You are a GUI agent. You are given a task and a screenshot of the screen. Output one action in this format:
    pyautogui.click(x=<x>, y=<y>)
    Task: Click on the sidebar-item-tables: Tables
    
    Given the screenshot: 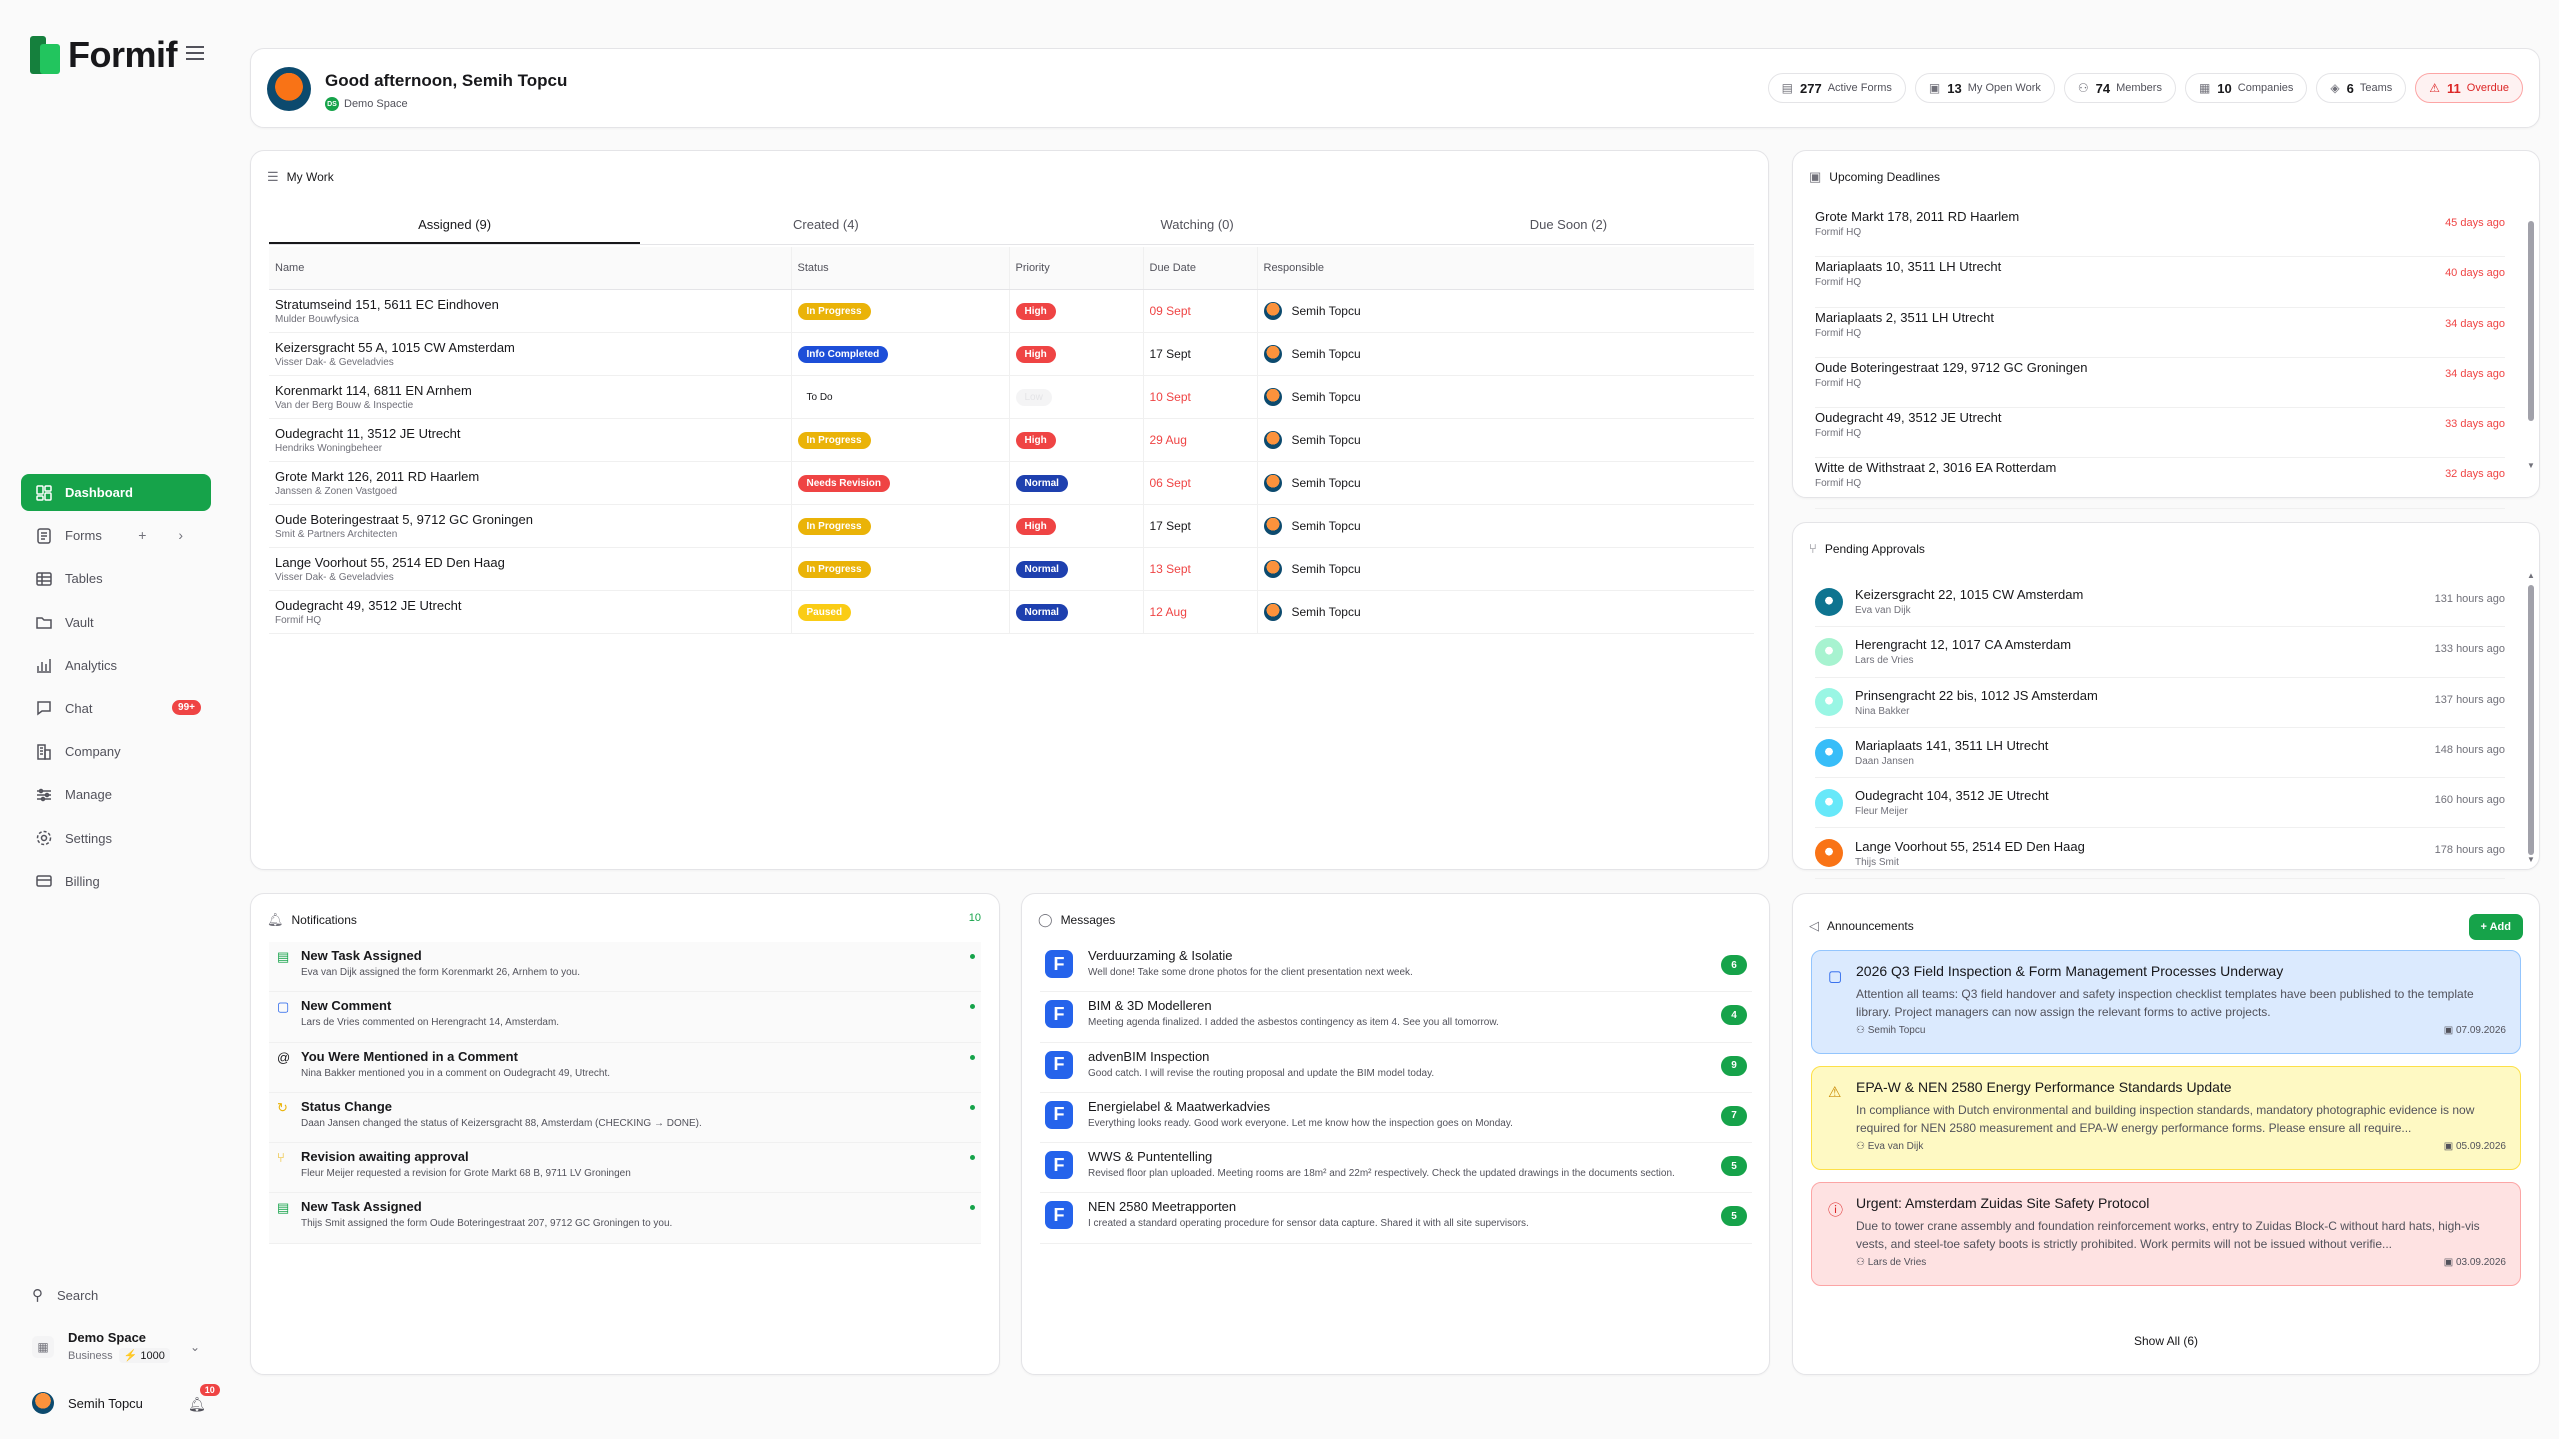 What is the action you would take?
    pyautogui.click(x=116, y=578)
    